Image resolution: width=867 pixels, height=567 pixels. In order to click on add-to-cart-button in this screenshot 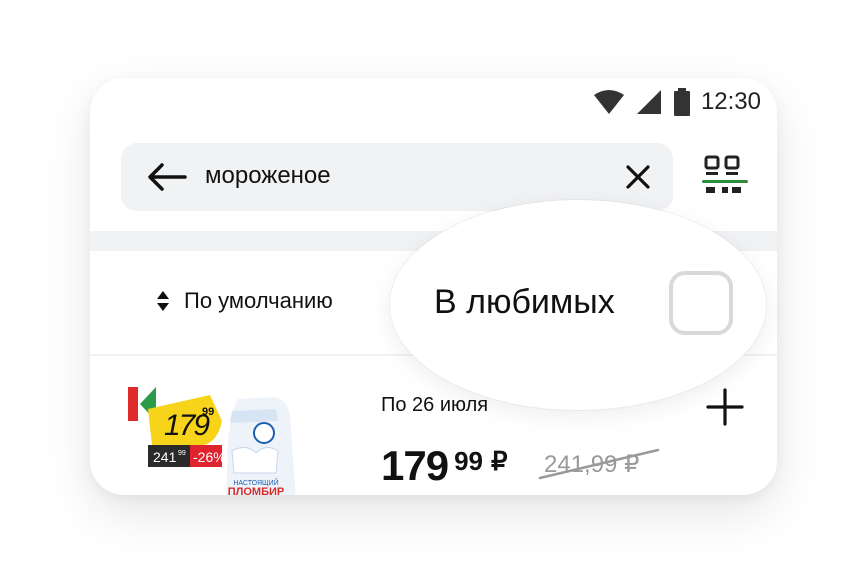, I will do `click(725, 407)`.